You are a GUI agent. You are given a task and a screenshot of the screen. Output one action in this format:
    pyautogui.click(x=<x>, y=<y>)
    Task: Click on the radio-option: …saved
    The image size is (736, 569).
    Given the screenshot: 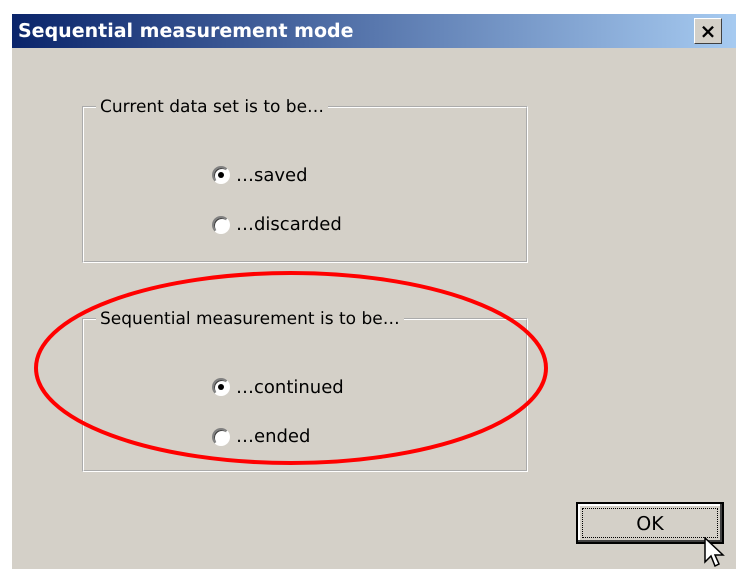 What is the action you would take?
    pyautogui.click(x=369, y=175)
    